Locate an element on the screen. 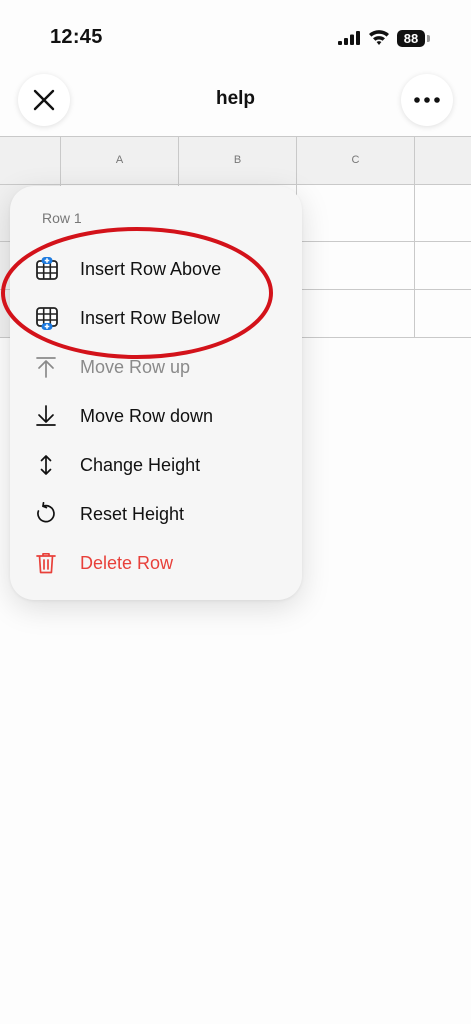 This screenshot has width=471, height=1024. change-height-label: Change Height is located at coordinates (140, 464).